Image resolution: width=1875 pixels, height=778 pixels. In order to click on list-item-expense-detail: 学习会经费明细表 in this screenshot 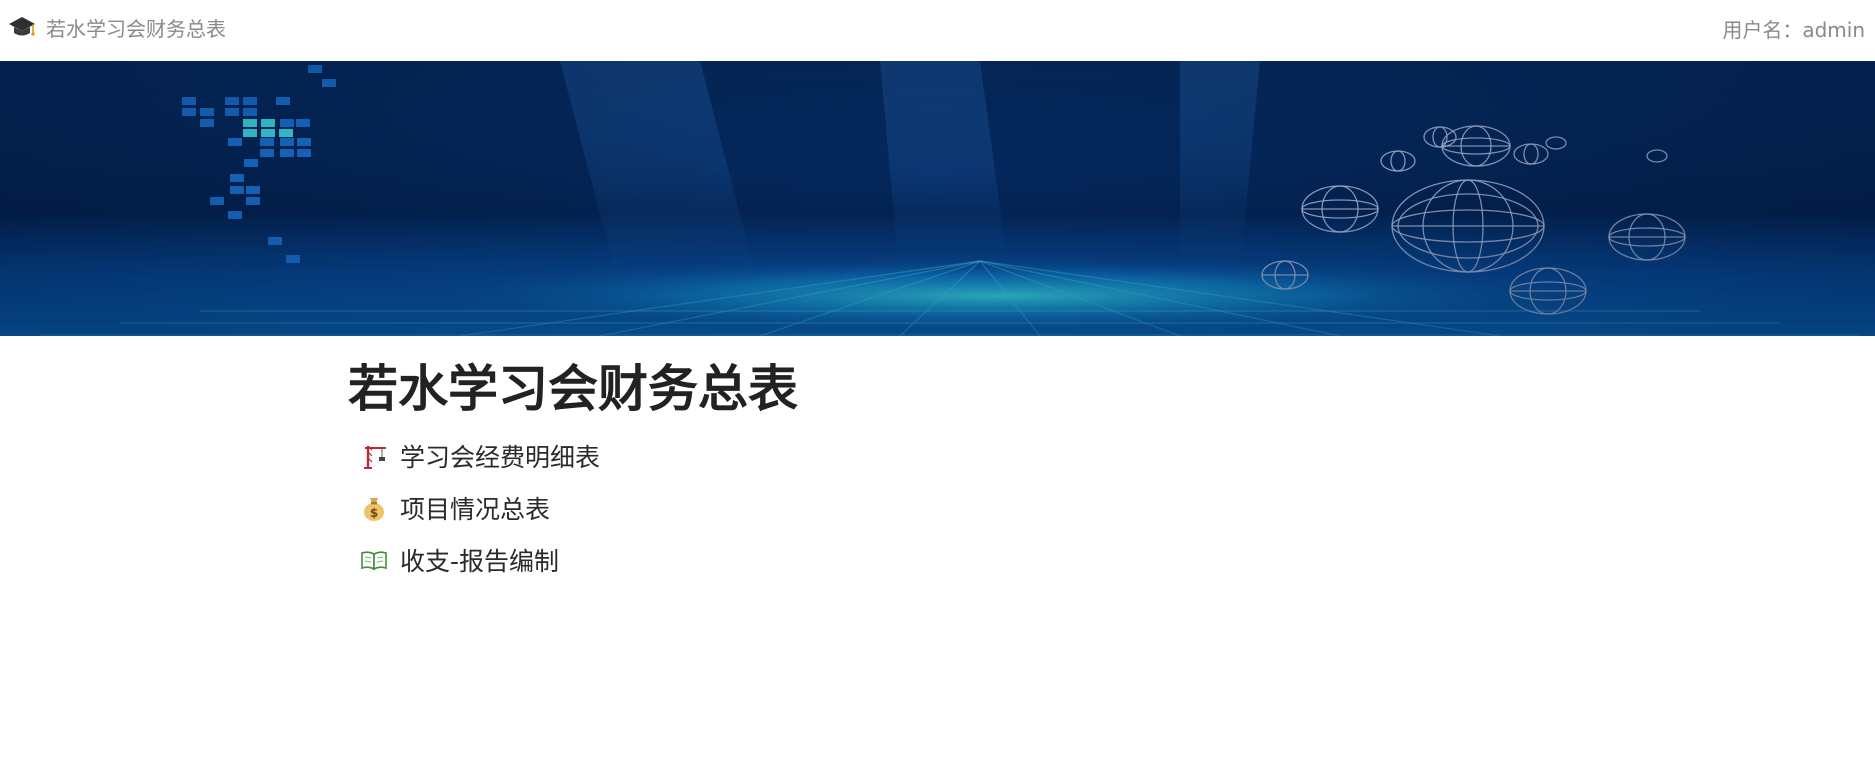, I will do `click(848, 456)`.